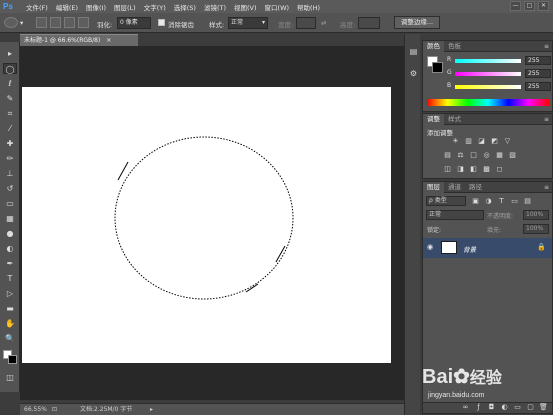 The width and height of the screenshot is (553, 415). I want to click on gradient-map-icon: ▩, so click(486, 169).